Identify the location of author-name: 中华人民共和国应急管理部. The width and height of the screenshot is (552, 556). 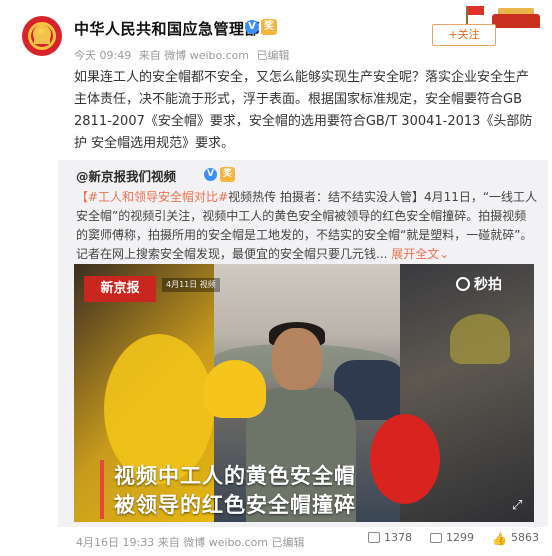
(167, 28).